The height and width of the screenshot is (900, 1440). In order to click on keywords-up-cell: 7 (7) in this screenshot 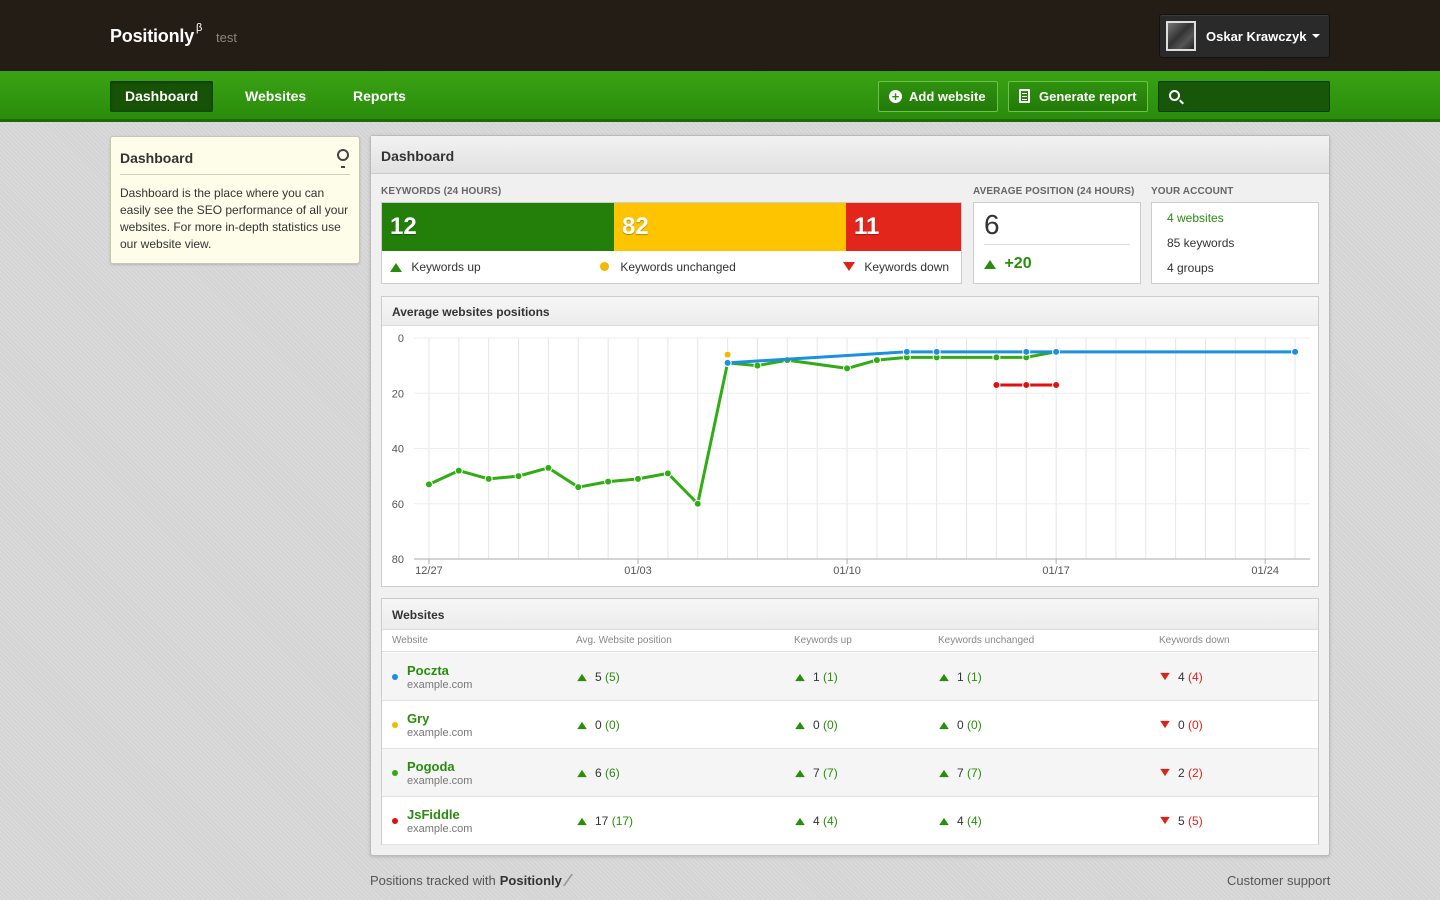, I will do `click(816, 773)`.